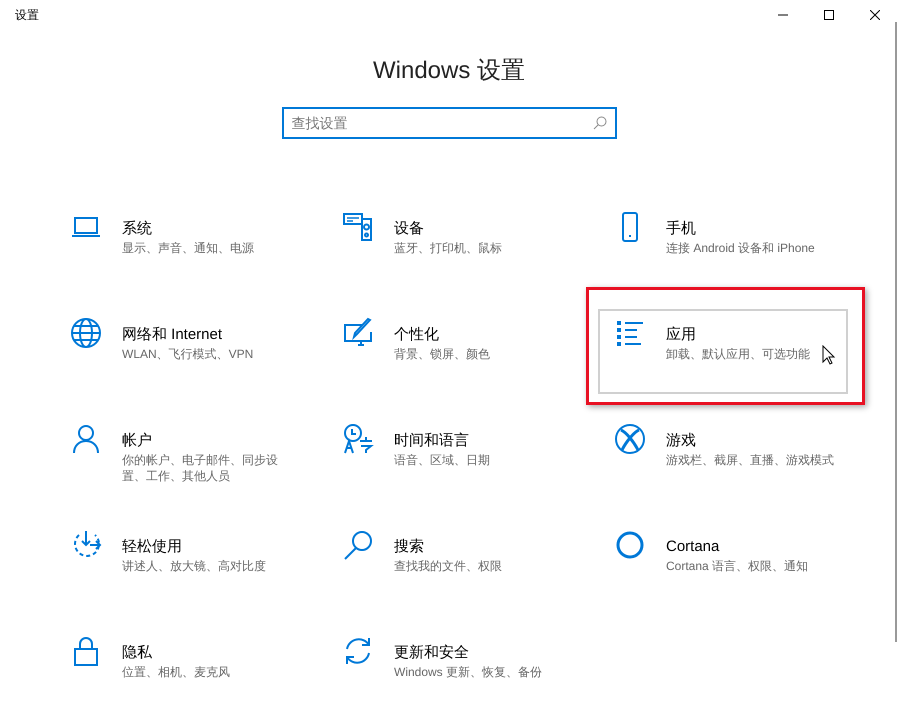  I want to click on tile-description: 查找我的文件、权限, so click(448, 566).